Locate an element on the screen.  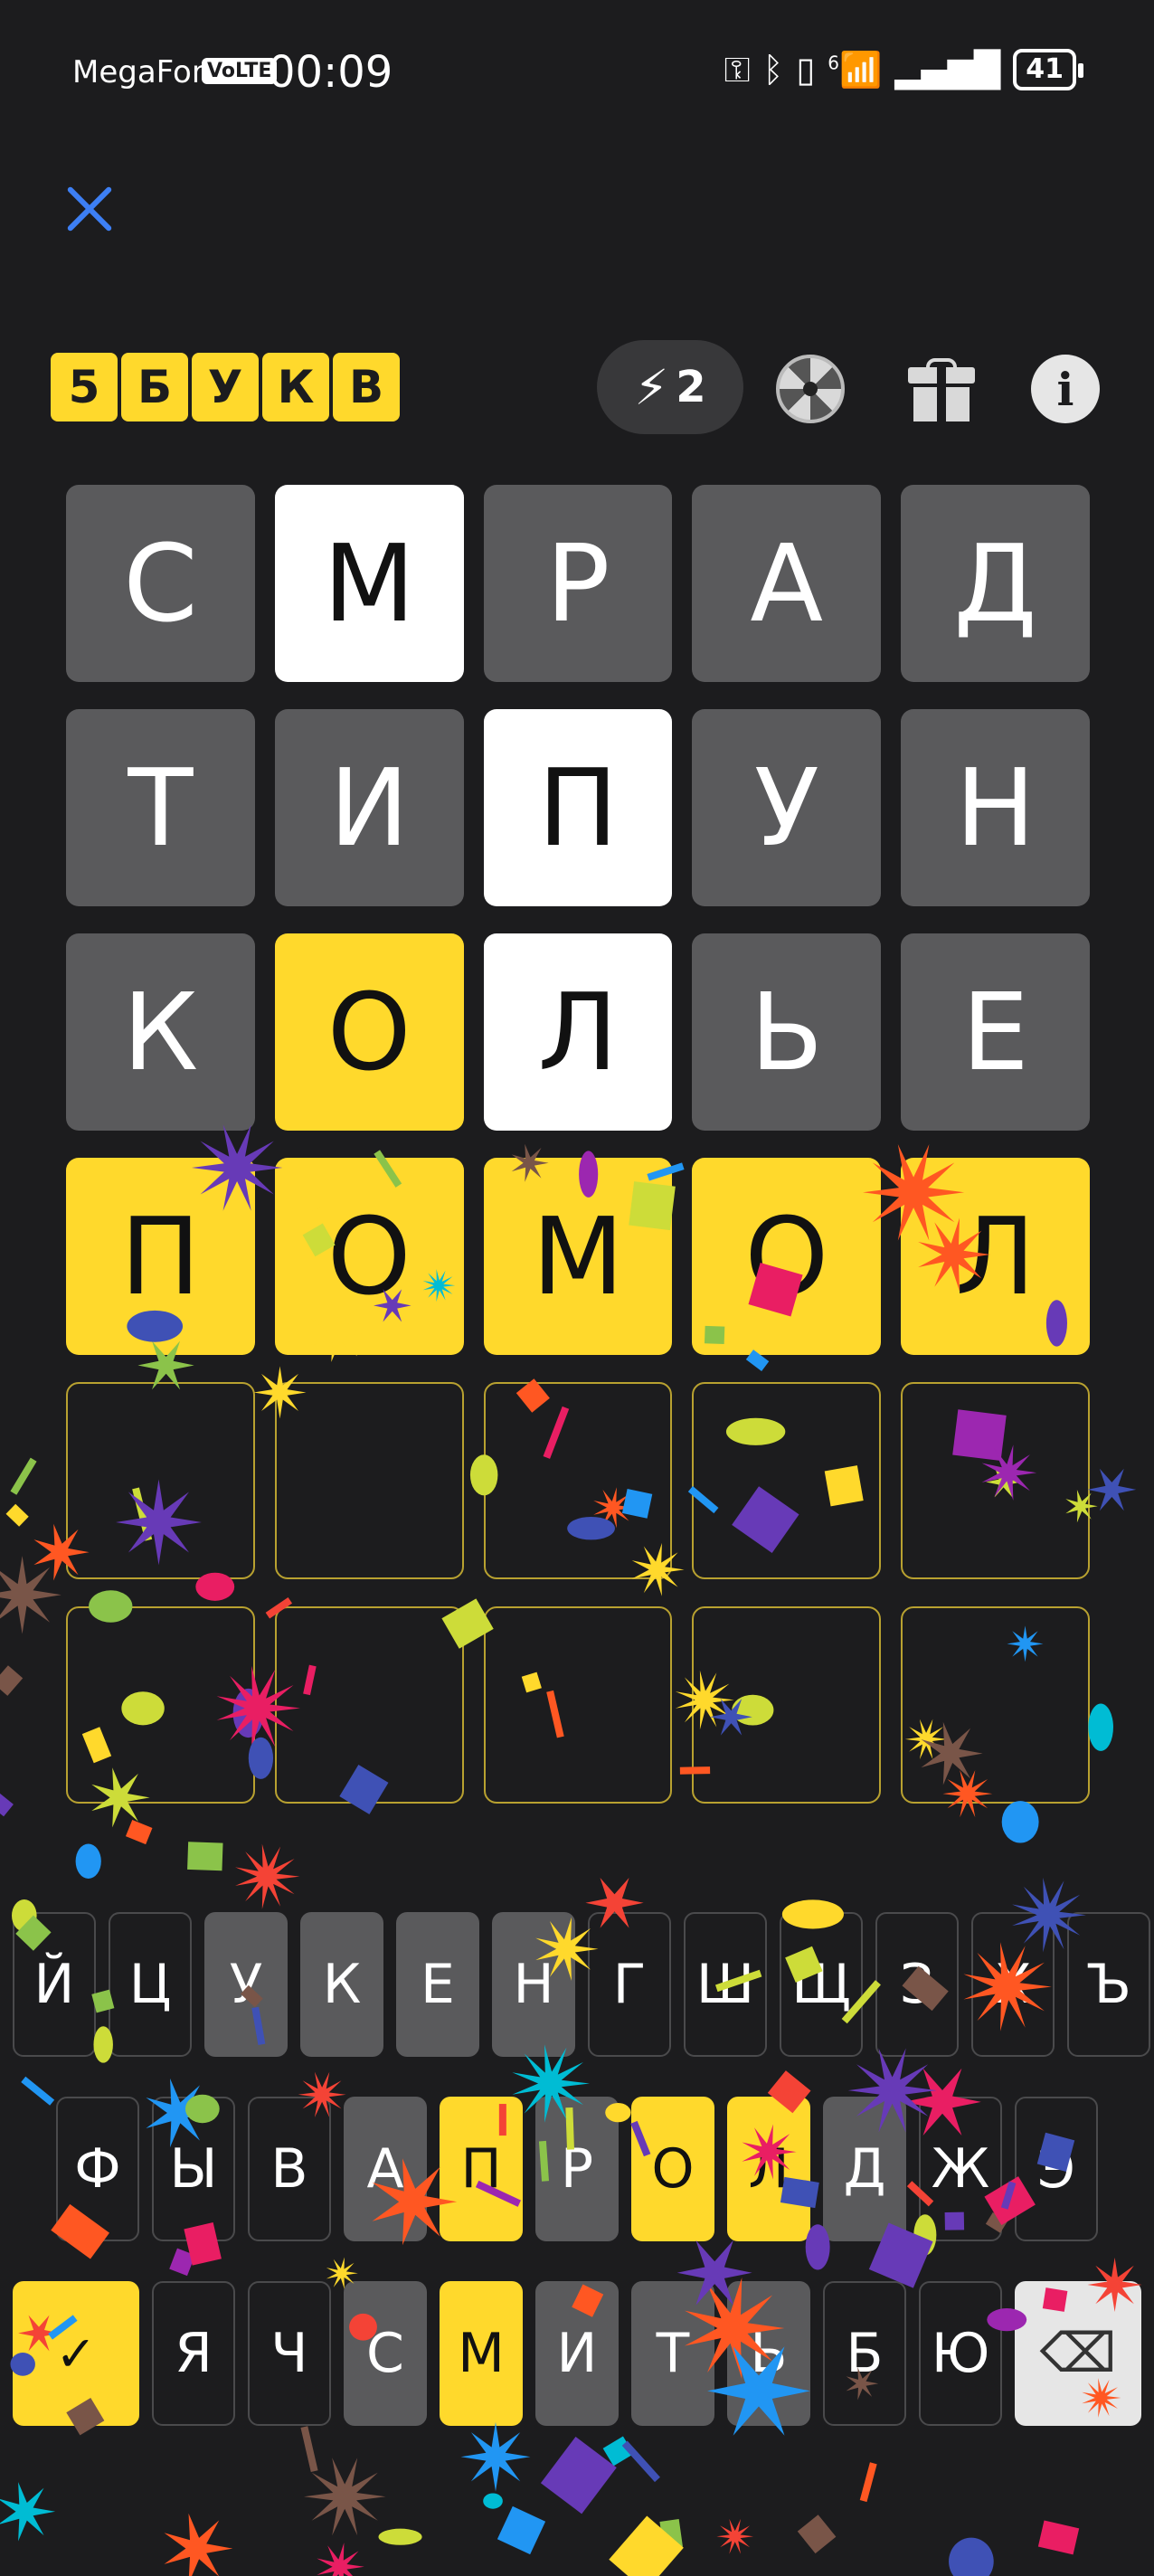
board-row: ТИПУН is located at coordinates (578, 808).